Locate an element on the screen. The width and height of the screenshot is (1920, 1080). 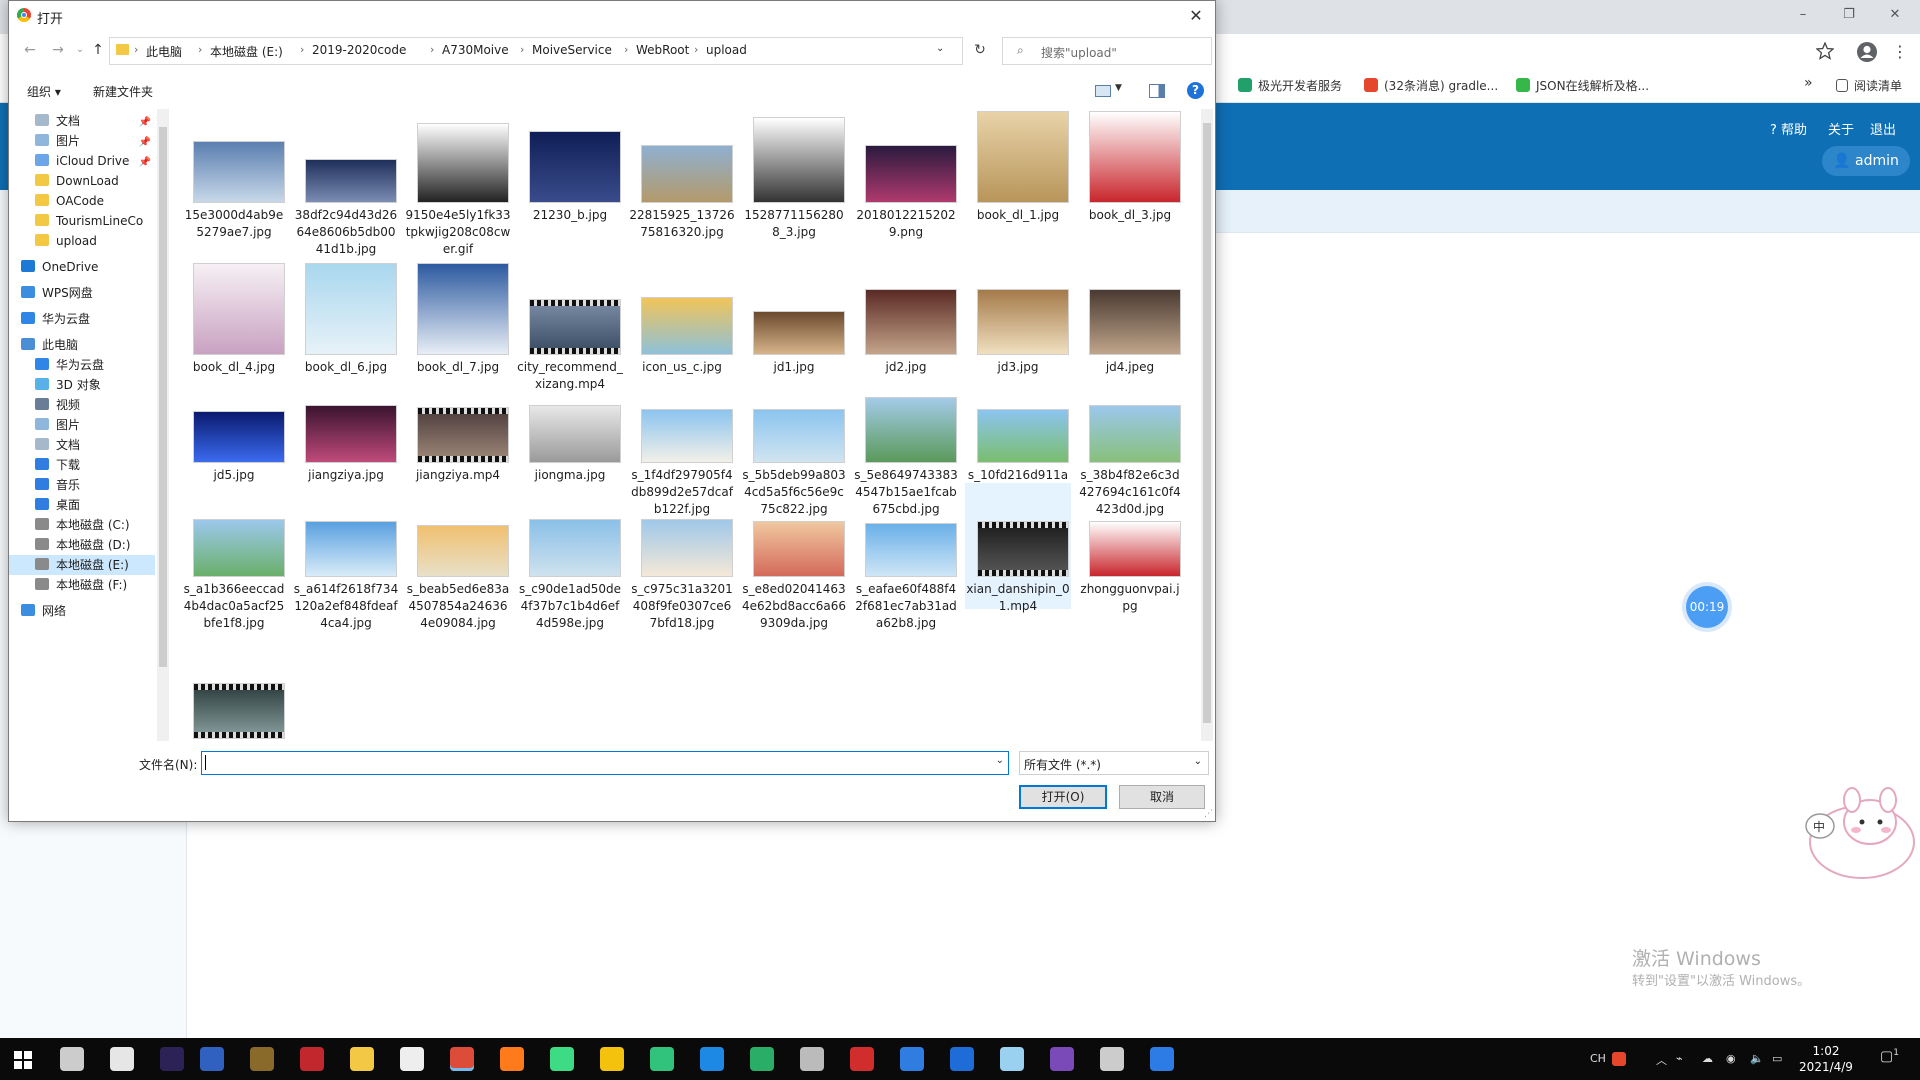
preview-pane-icon is located at coordinates (1157, 91).